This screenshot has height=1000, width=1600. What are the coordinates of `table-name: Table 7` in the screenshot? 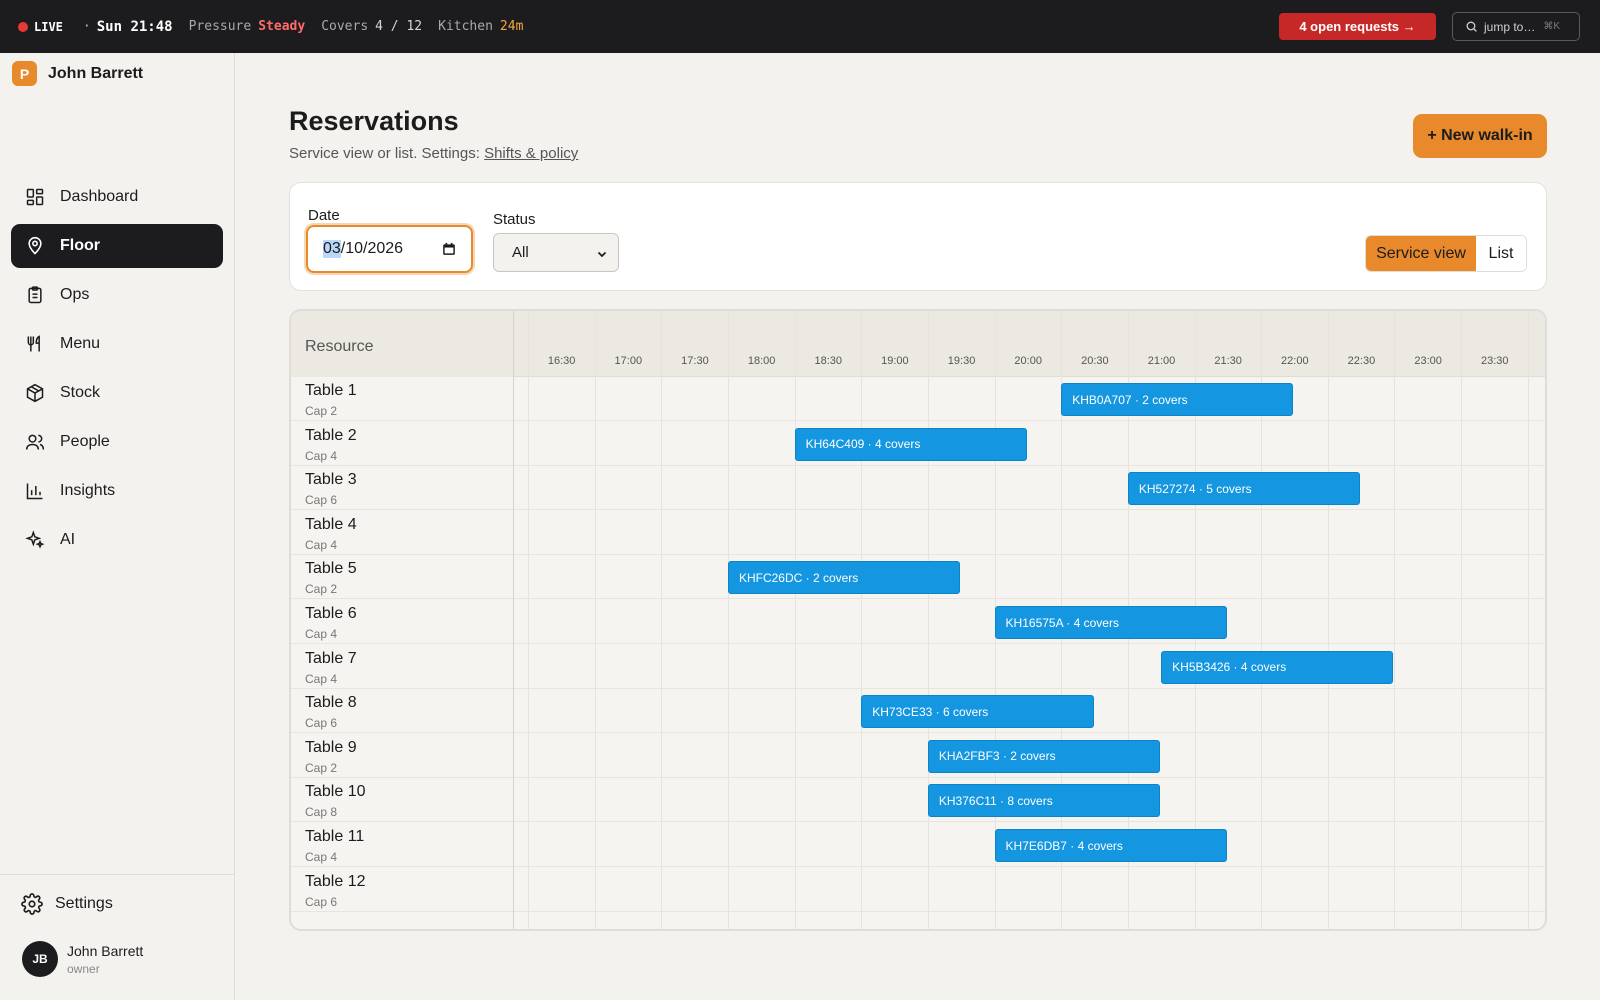 It's located at (331, 659).